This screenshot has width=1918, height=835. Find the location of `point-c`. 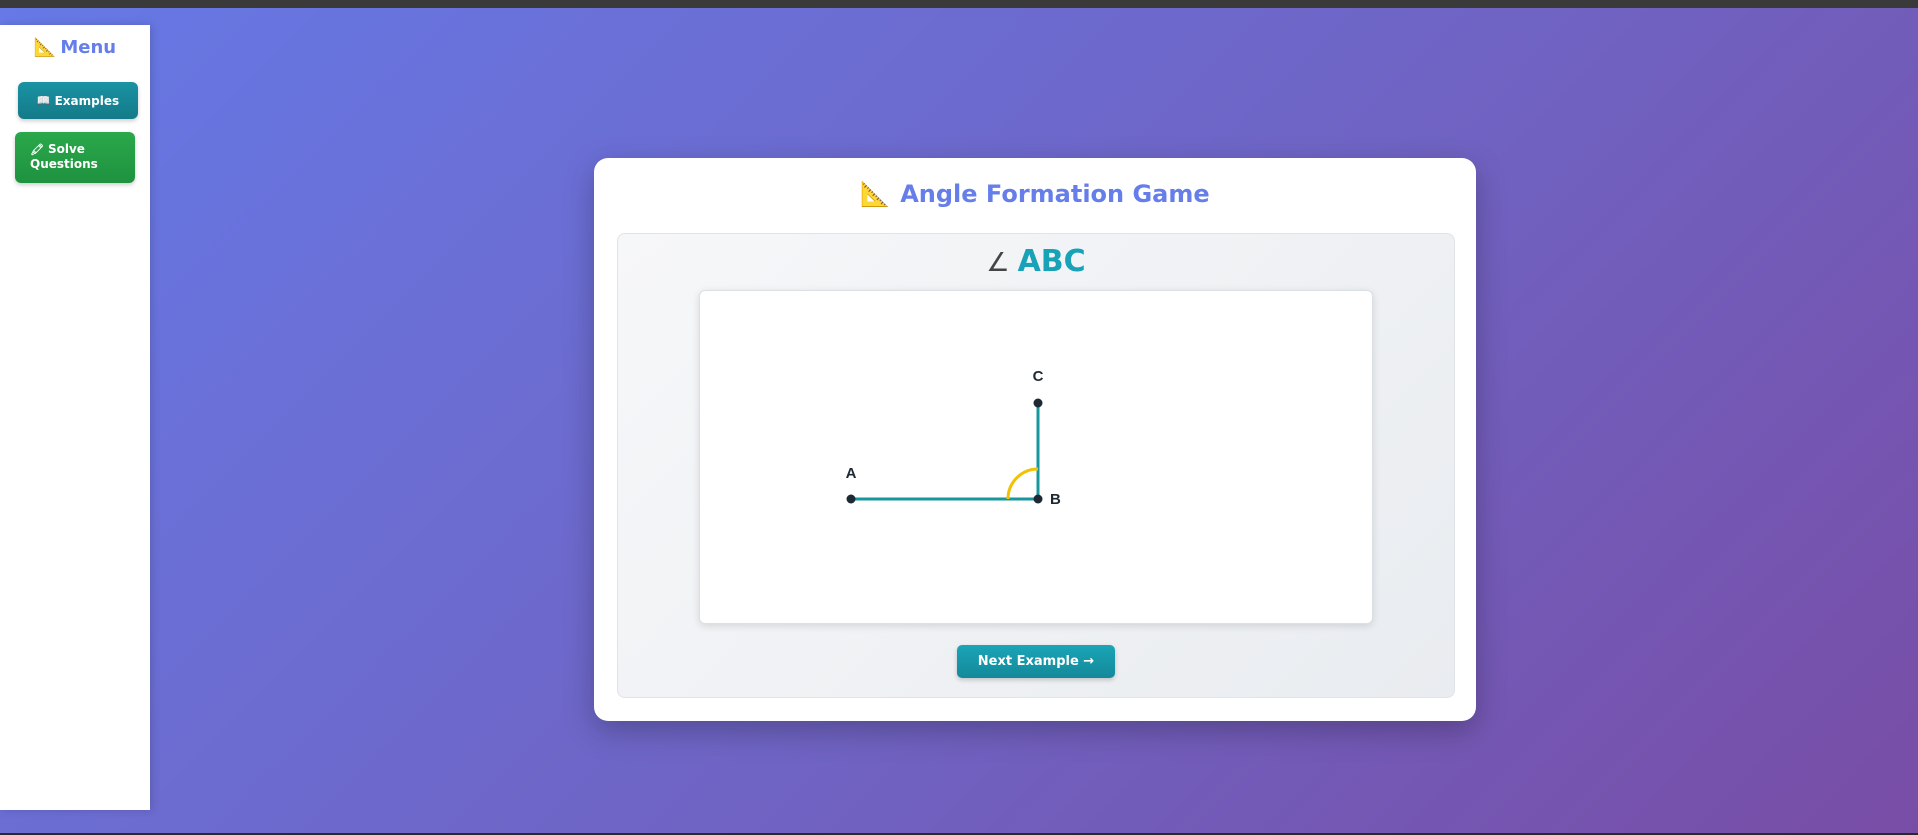

point-c is located at coordinates (1038, 403).